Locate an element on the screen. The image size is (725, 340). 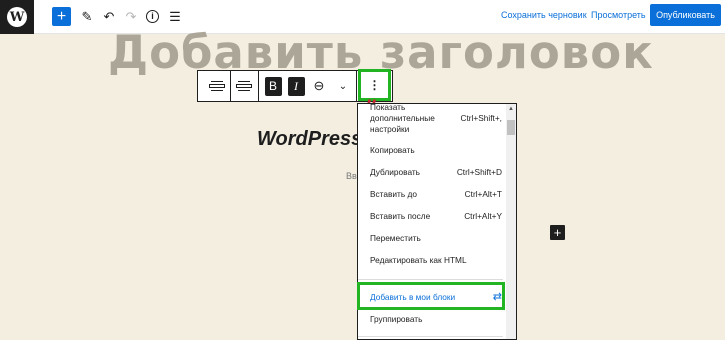
italic-icon: I is located at coordinates (296, 86).